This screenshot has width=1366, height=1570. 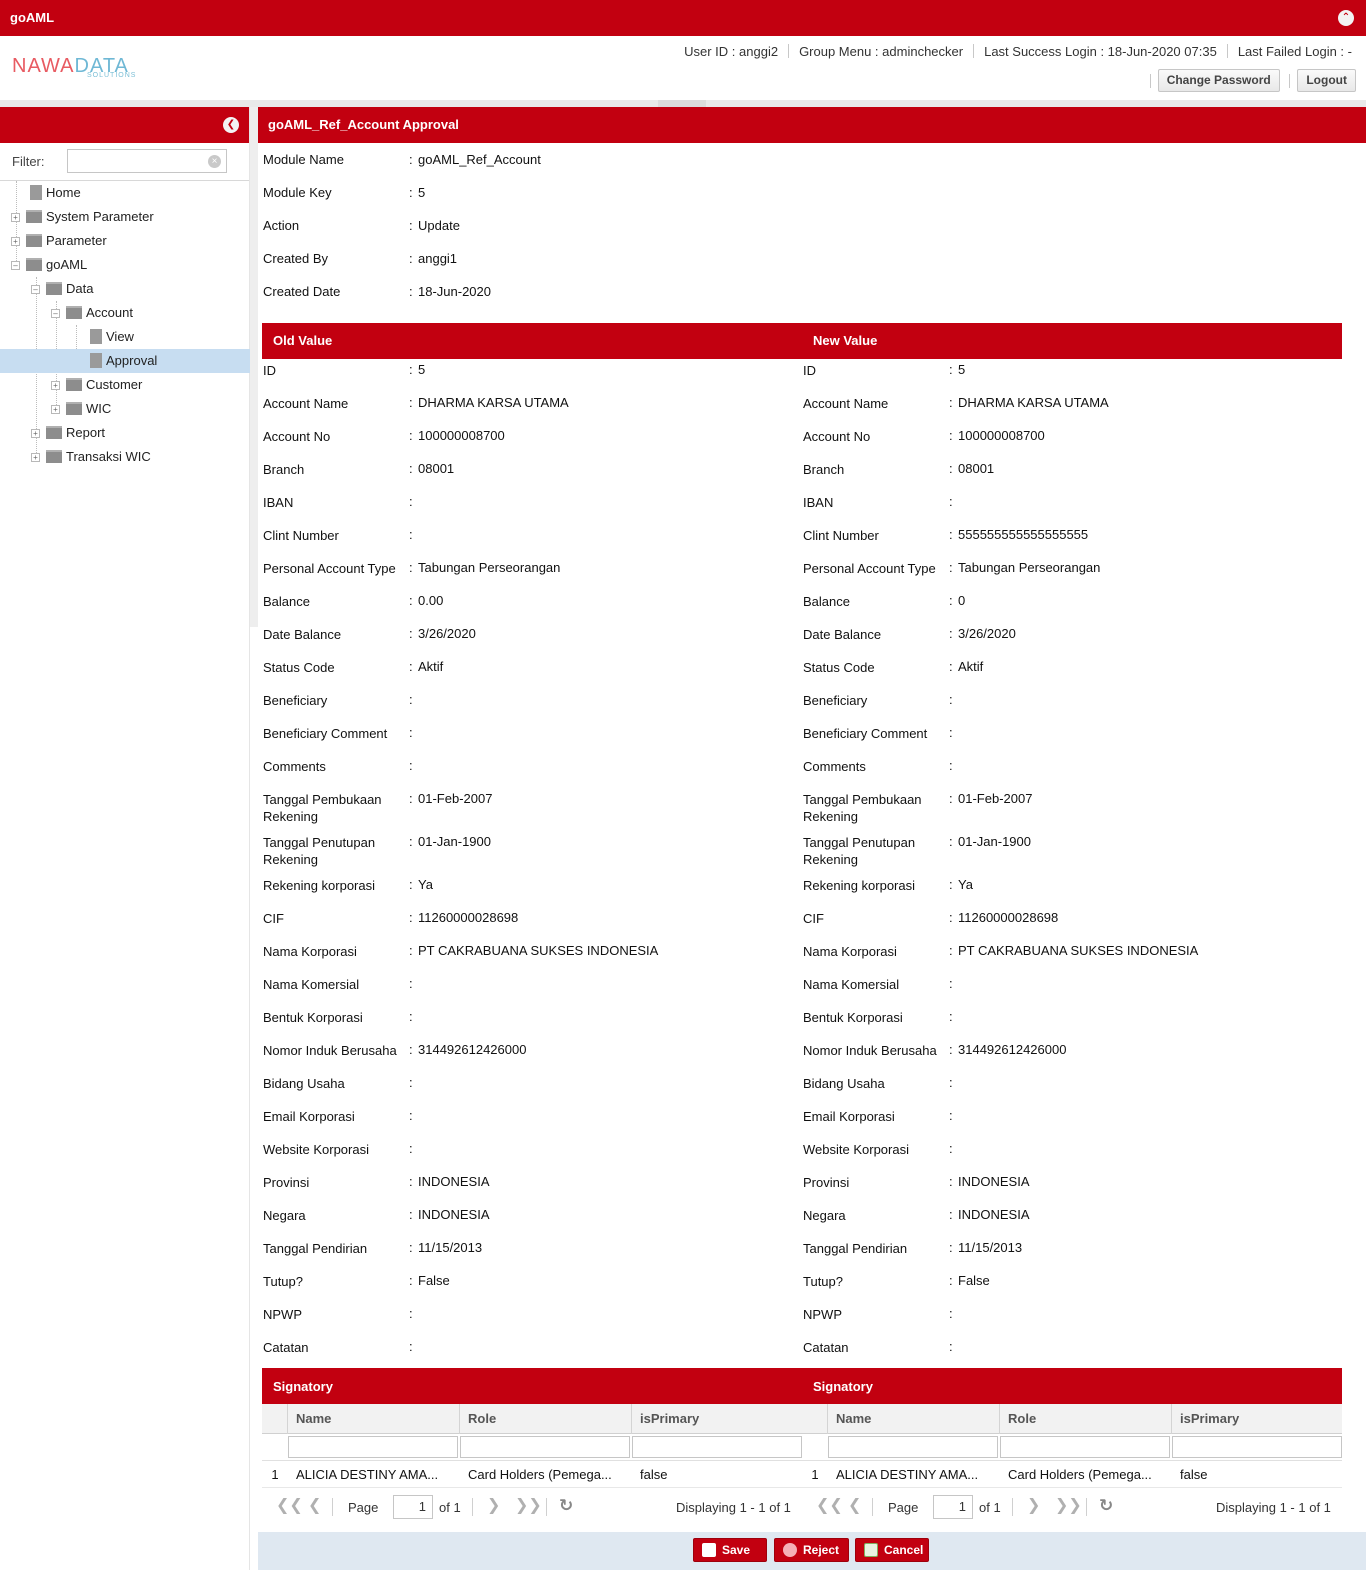 I want to click on company-logo: NAWADATA SOLUTIONS, so click(x=84, y=69).